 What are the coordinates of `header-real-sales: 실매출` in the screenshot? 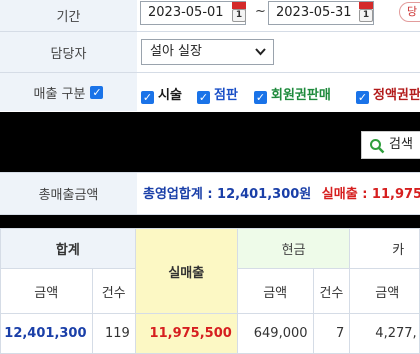 It's located at (186, 271).